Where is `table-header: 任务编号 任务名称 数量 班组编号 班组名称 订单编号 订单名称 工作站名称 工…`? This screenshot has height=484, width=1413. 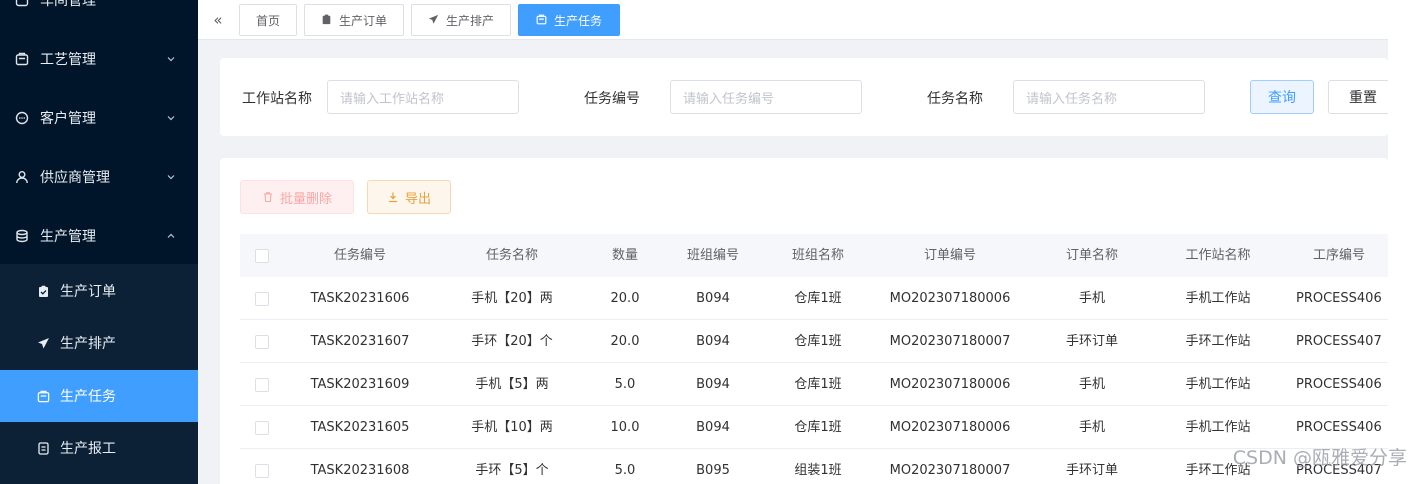
table-header: 任务编号 任务名称 数量 班组编号 班组名称 订单编号 订单名称 工作站名称 工… is located at coordinates (814, 255).